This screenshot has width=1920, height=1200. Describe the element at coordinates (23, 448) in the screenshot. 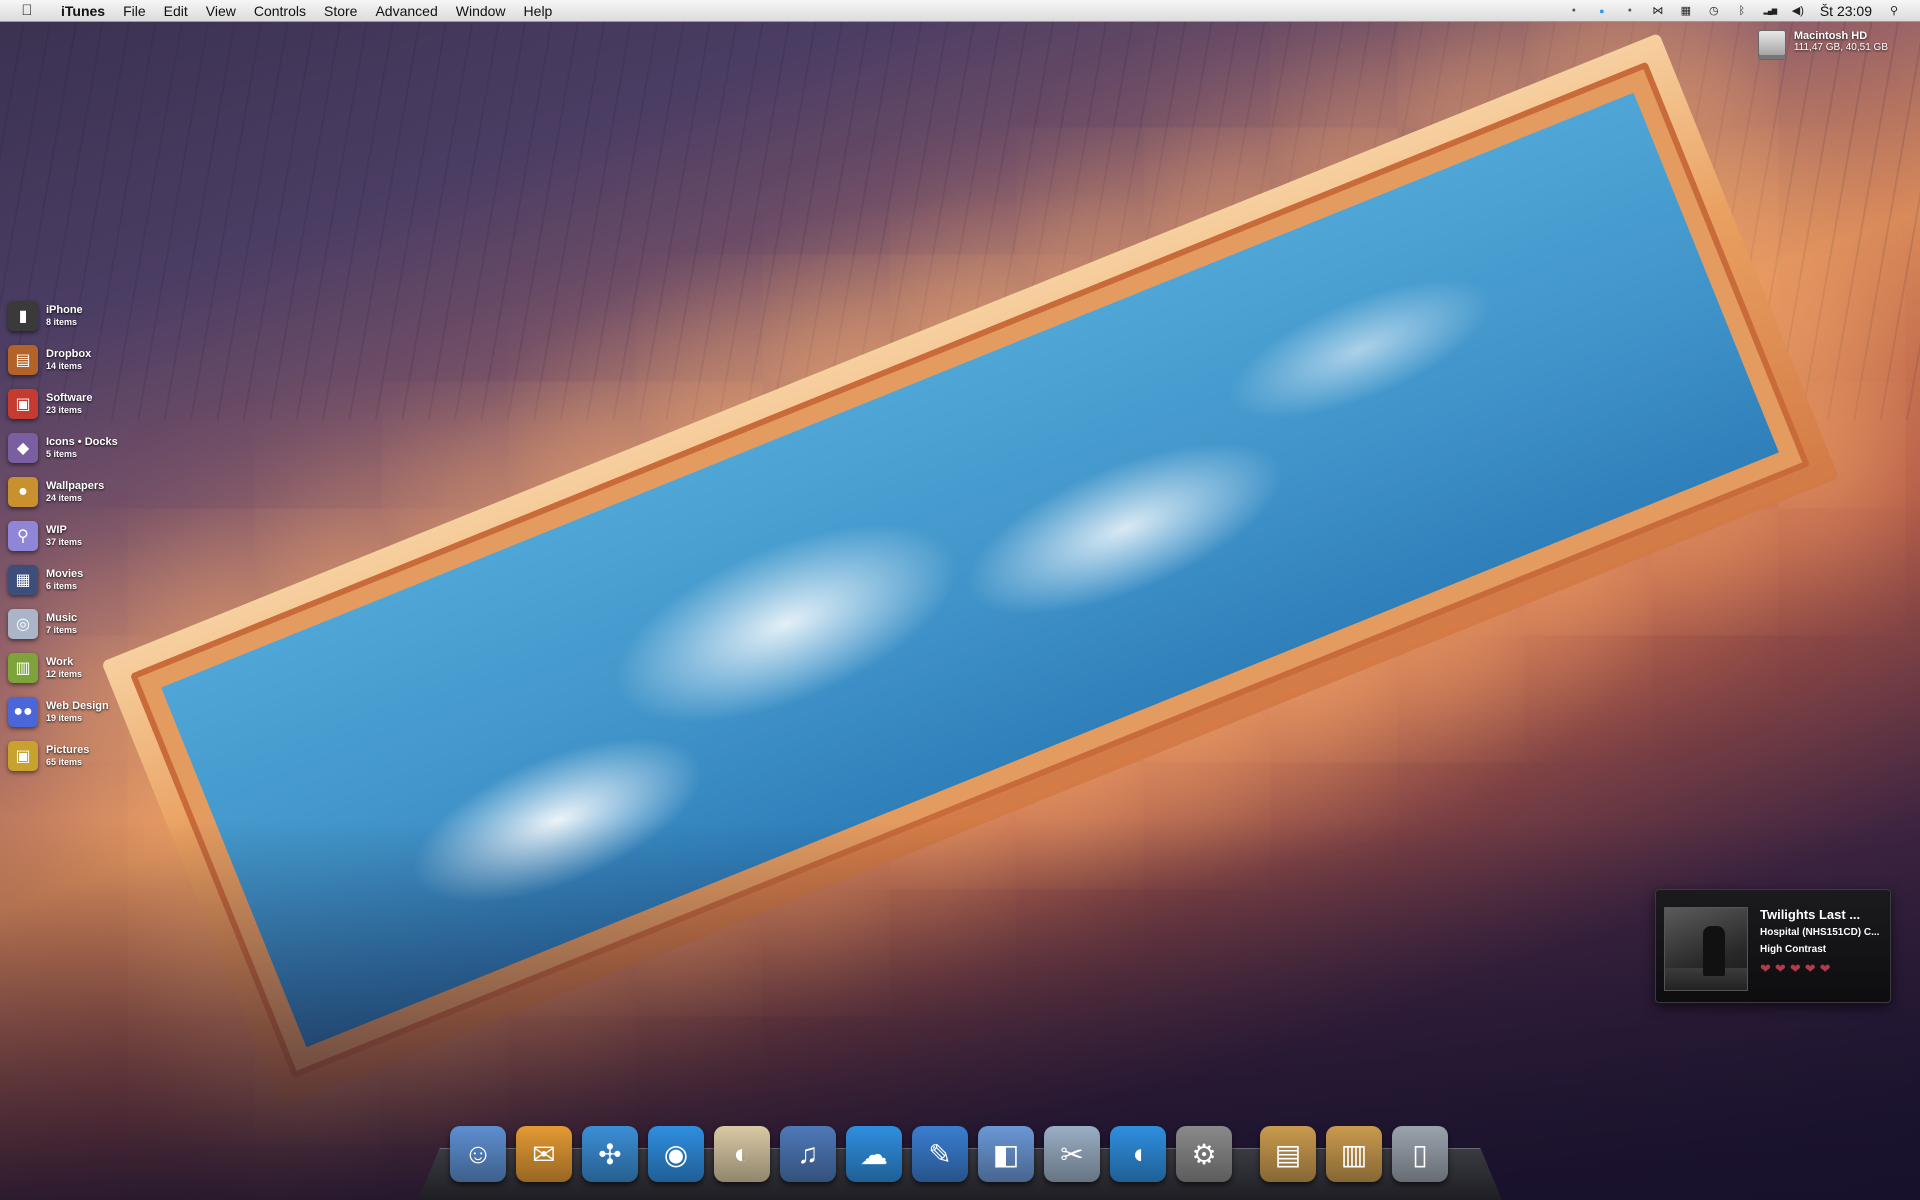

I see `box-icon: ◆` at that location.